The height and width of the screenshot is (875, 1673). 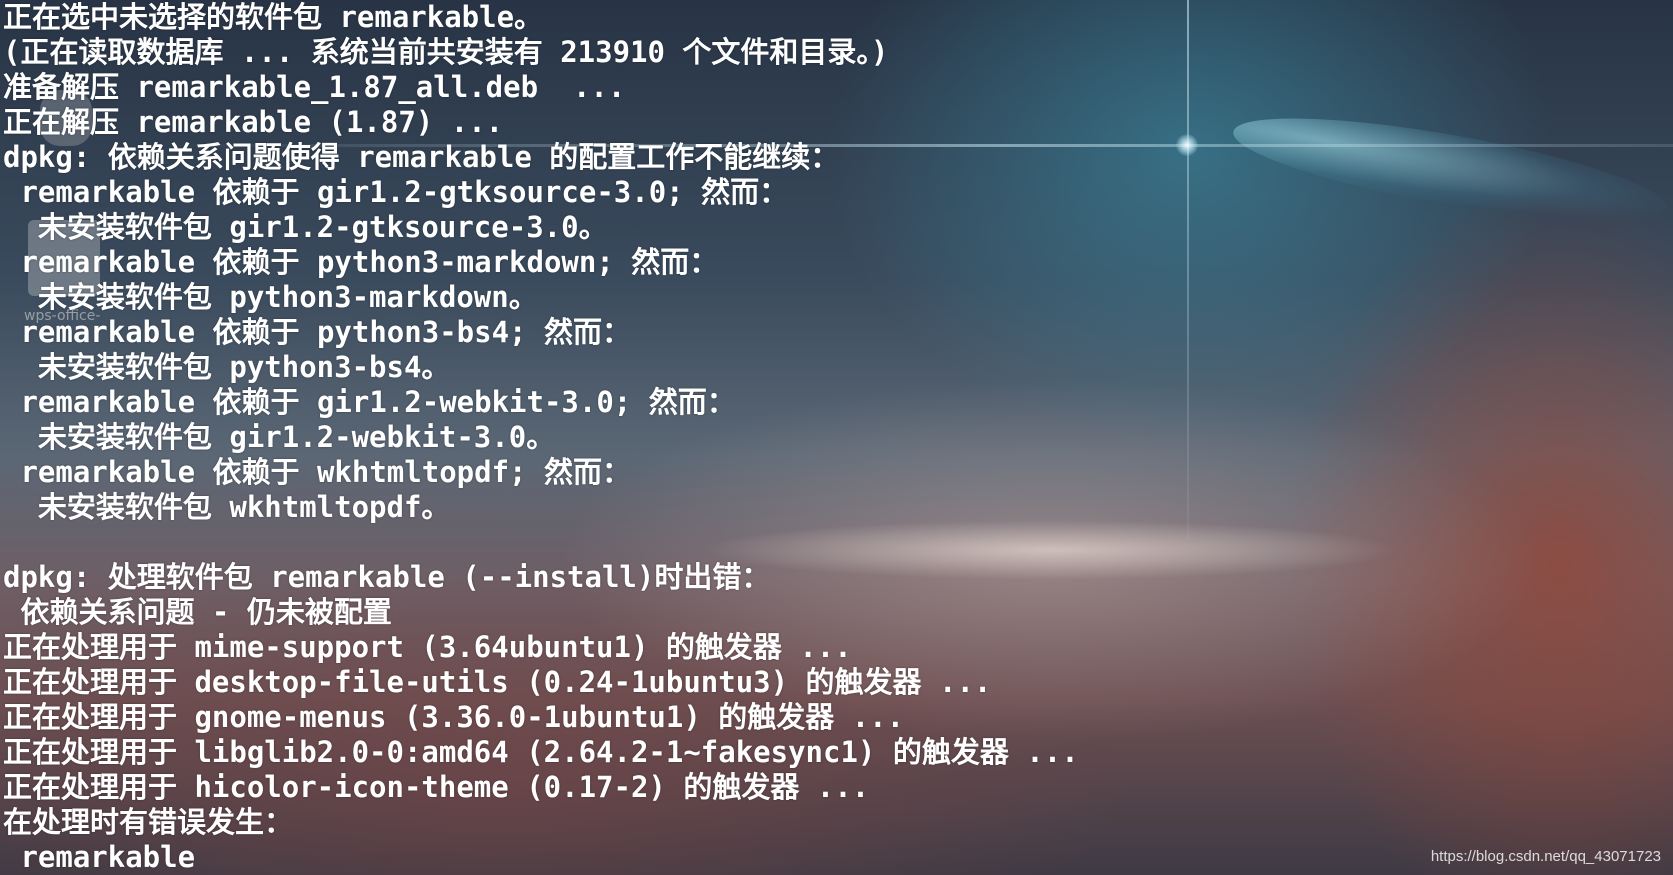 I want to click on terminal-line: 依赖关系问题 - 仍未被配置, so click(x=197, y=612).